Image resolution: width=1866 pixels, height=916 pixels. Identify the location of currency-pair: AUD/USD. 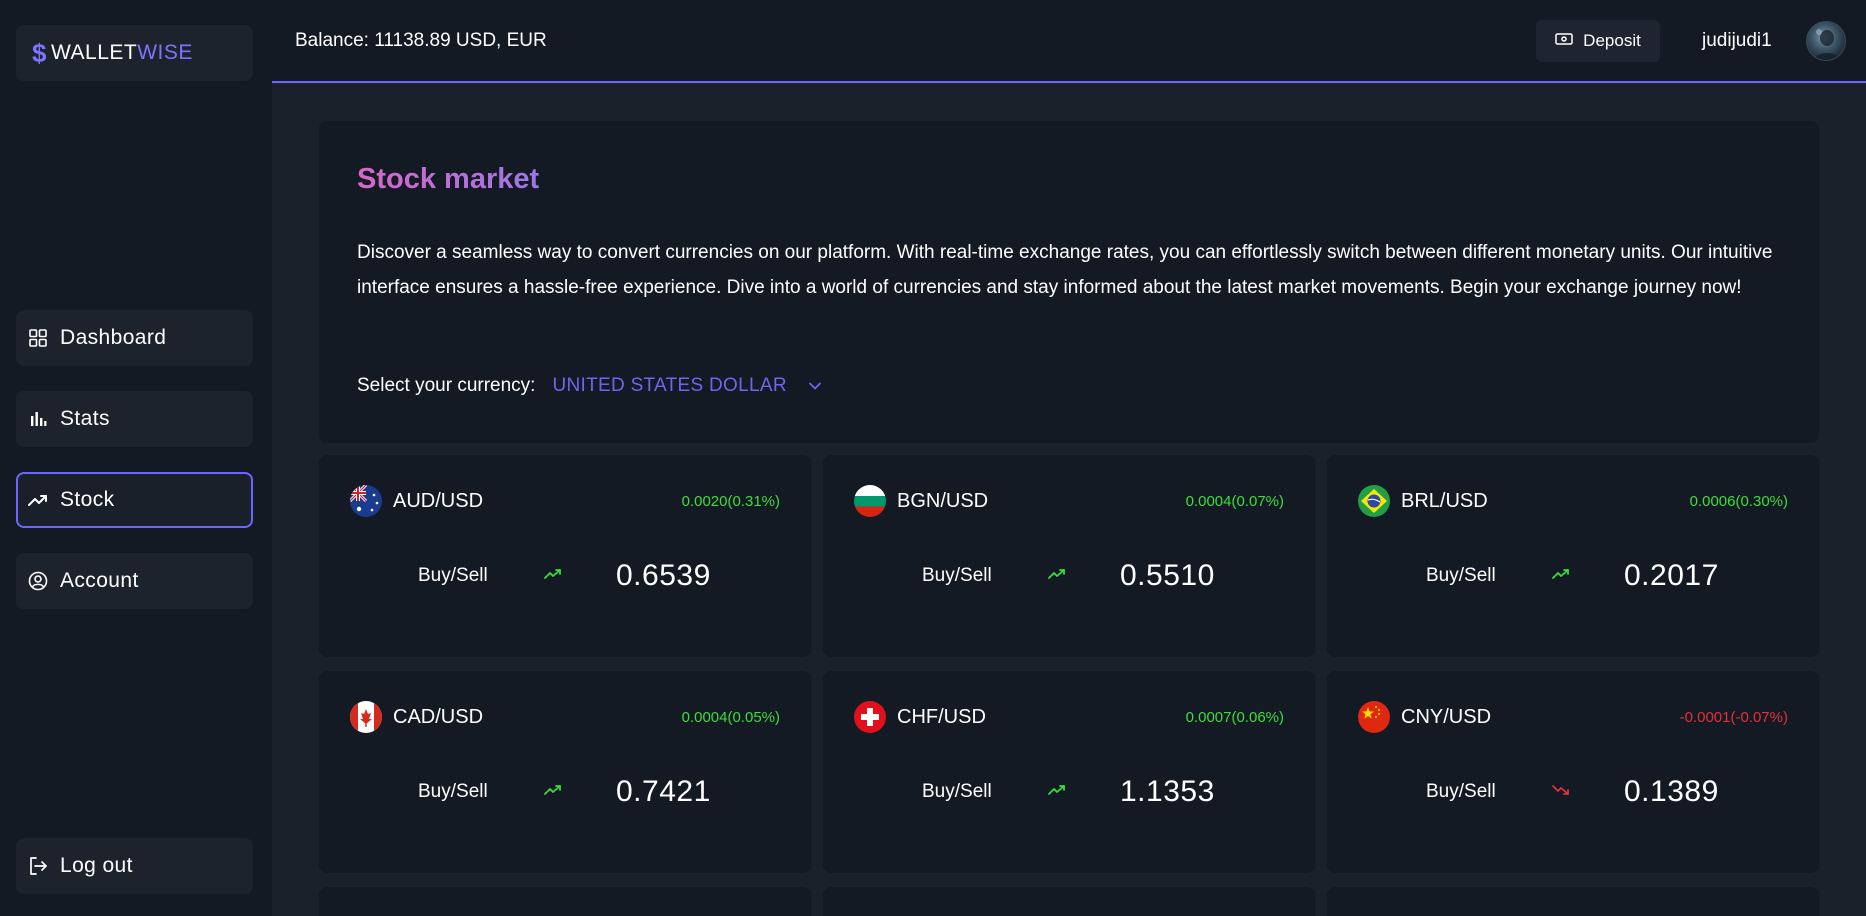
(438, 501).